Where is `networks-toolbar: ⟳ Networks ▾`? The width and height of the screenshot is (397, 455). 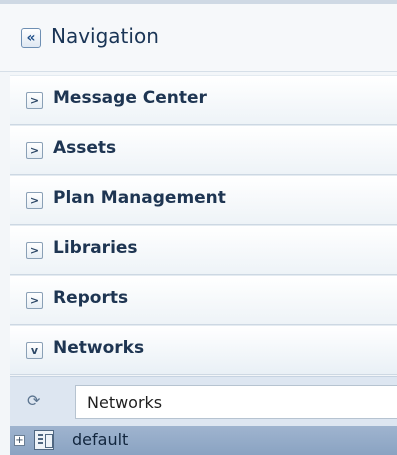 networks-toolbar: ⟳ Networks ▾ is located at coordinates (203, 401).